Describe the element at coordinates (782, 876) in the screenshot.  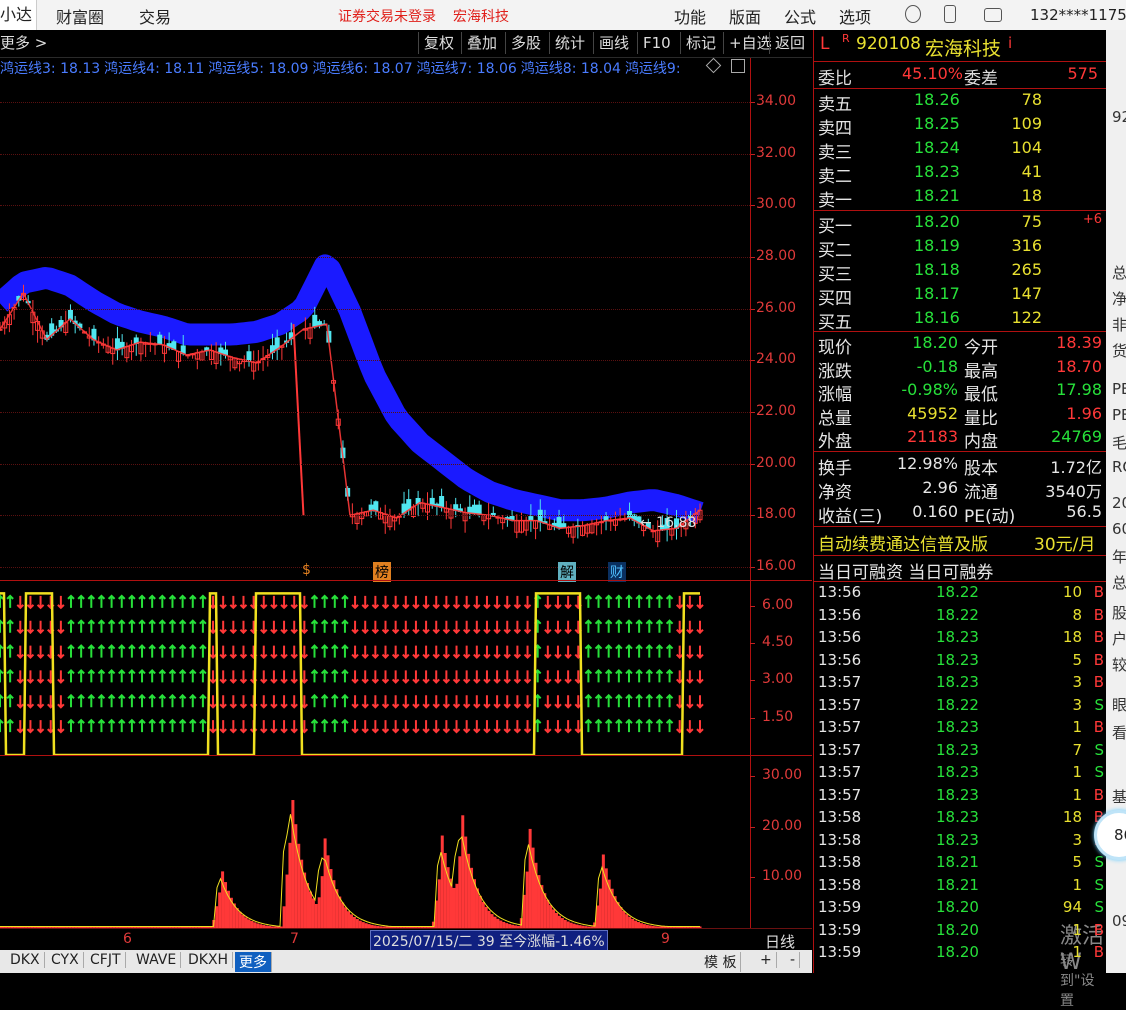
I see `volume-tick-label: 10.00` at that location.